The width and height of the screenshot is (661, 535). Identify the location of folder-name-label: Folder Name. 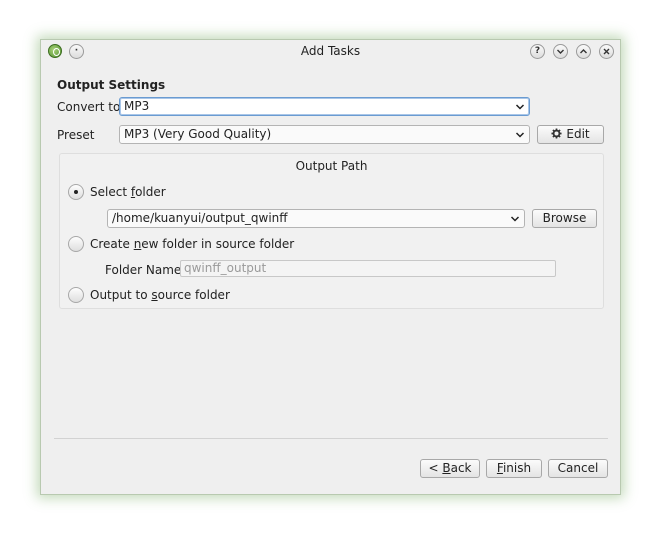
(143, 270).